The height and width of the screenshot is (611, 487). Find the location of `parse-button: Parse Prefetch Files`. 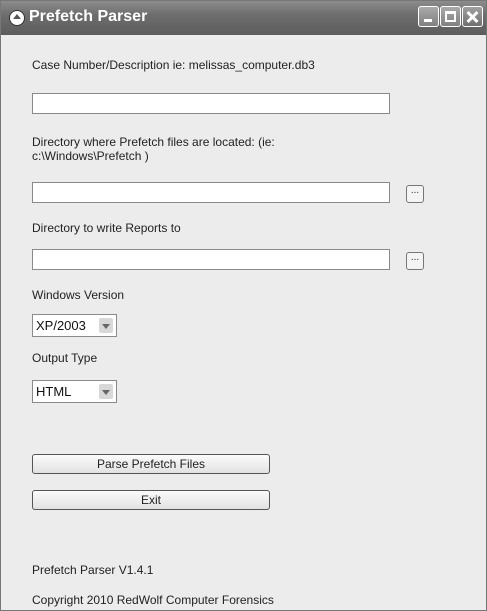

parse-button: Parse Prefetch Files is located at coordinates (151, 464).